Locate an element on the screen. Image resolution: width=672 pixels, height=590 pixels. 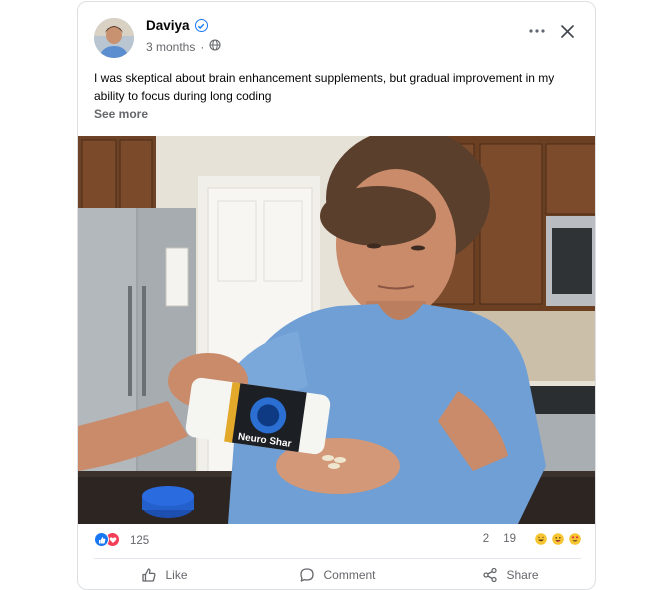
post-meta: 3 months · is located at coordinates (183, 46).